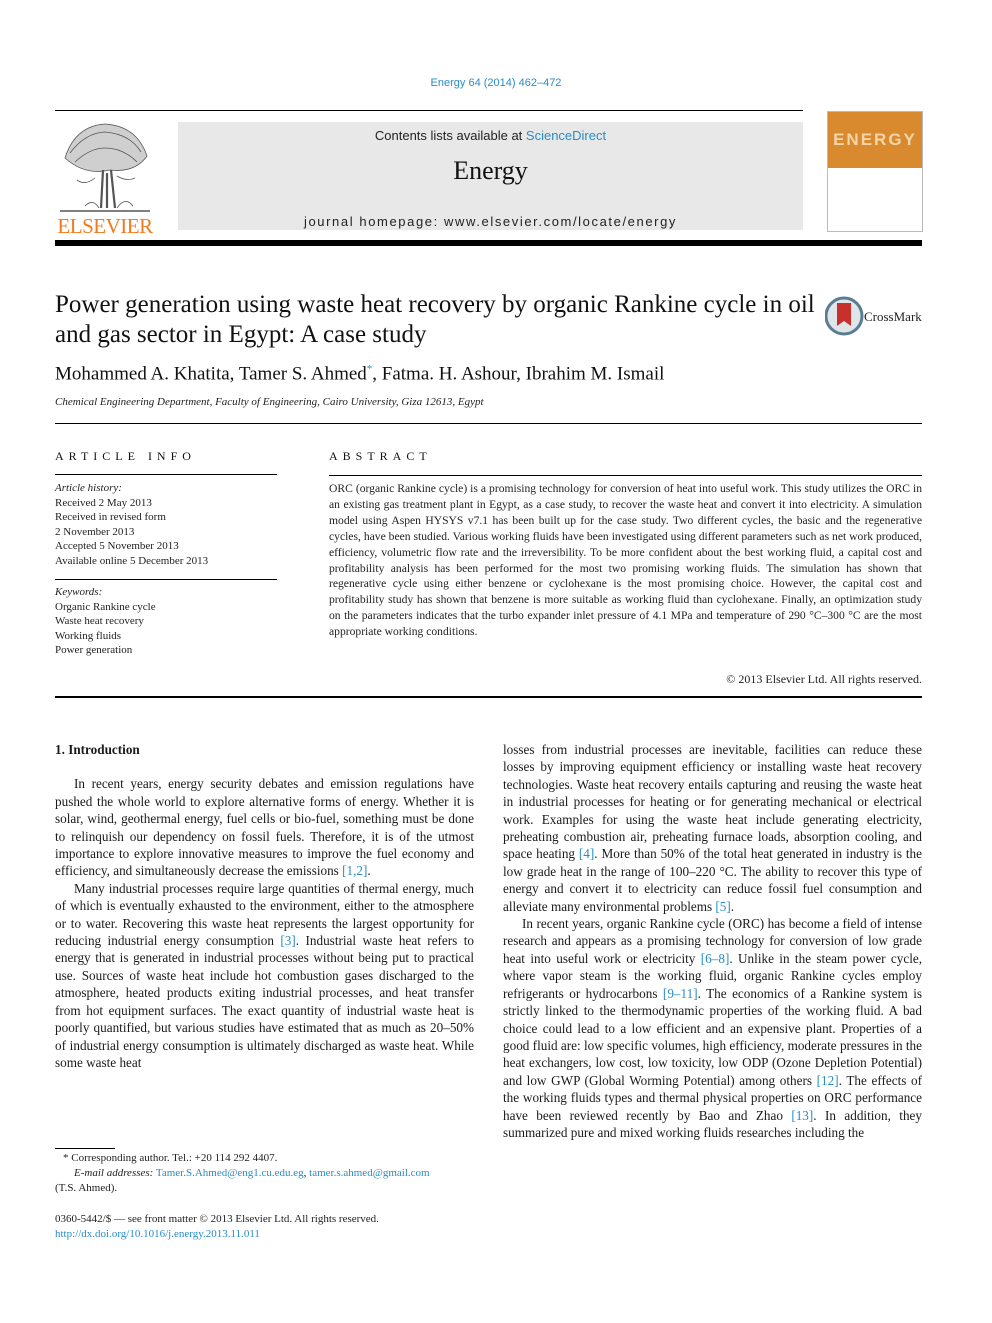 Image resolution: width=992 pixels, height=1323 pixels. Describe the element at coordinates (287, 940) in the screenshot. I see `citation-link: [3]` at that location.